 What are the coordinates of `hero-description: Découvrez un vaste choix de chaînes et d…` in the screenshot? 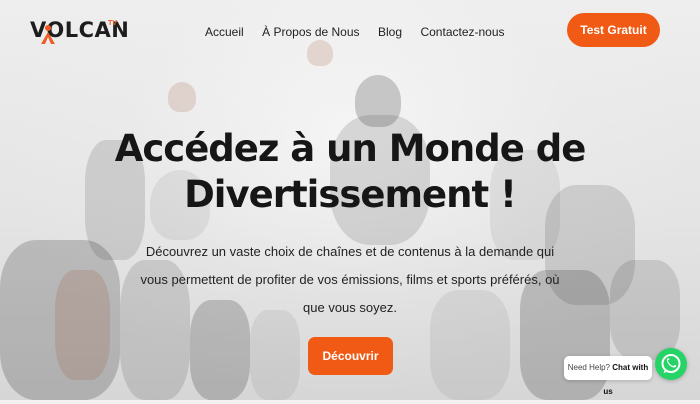 It's located at (350, 279).